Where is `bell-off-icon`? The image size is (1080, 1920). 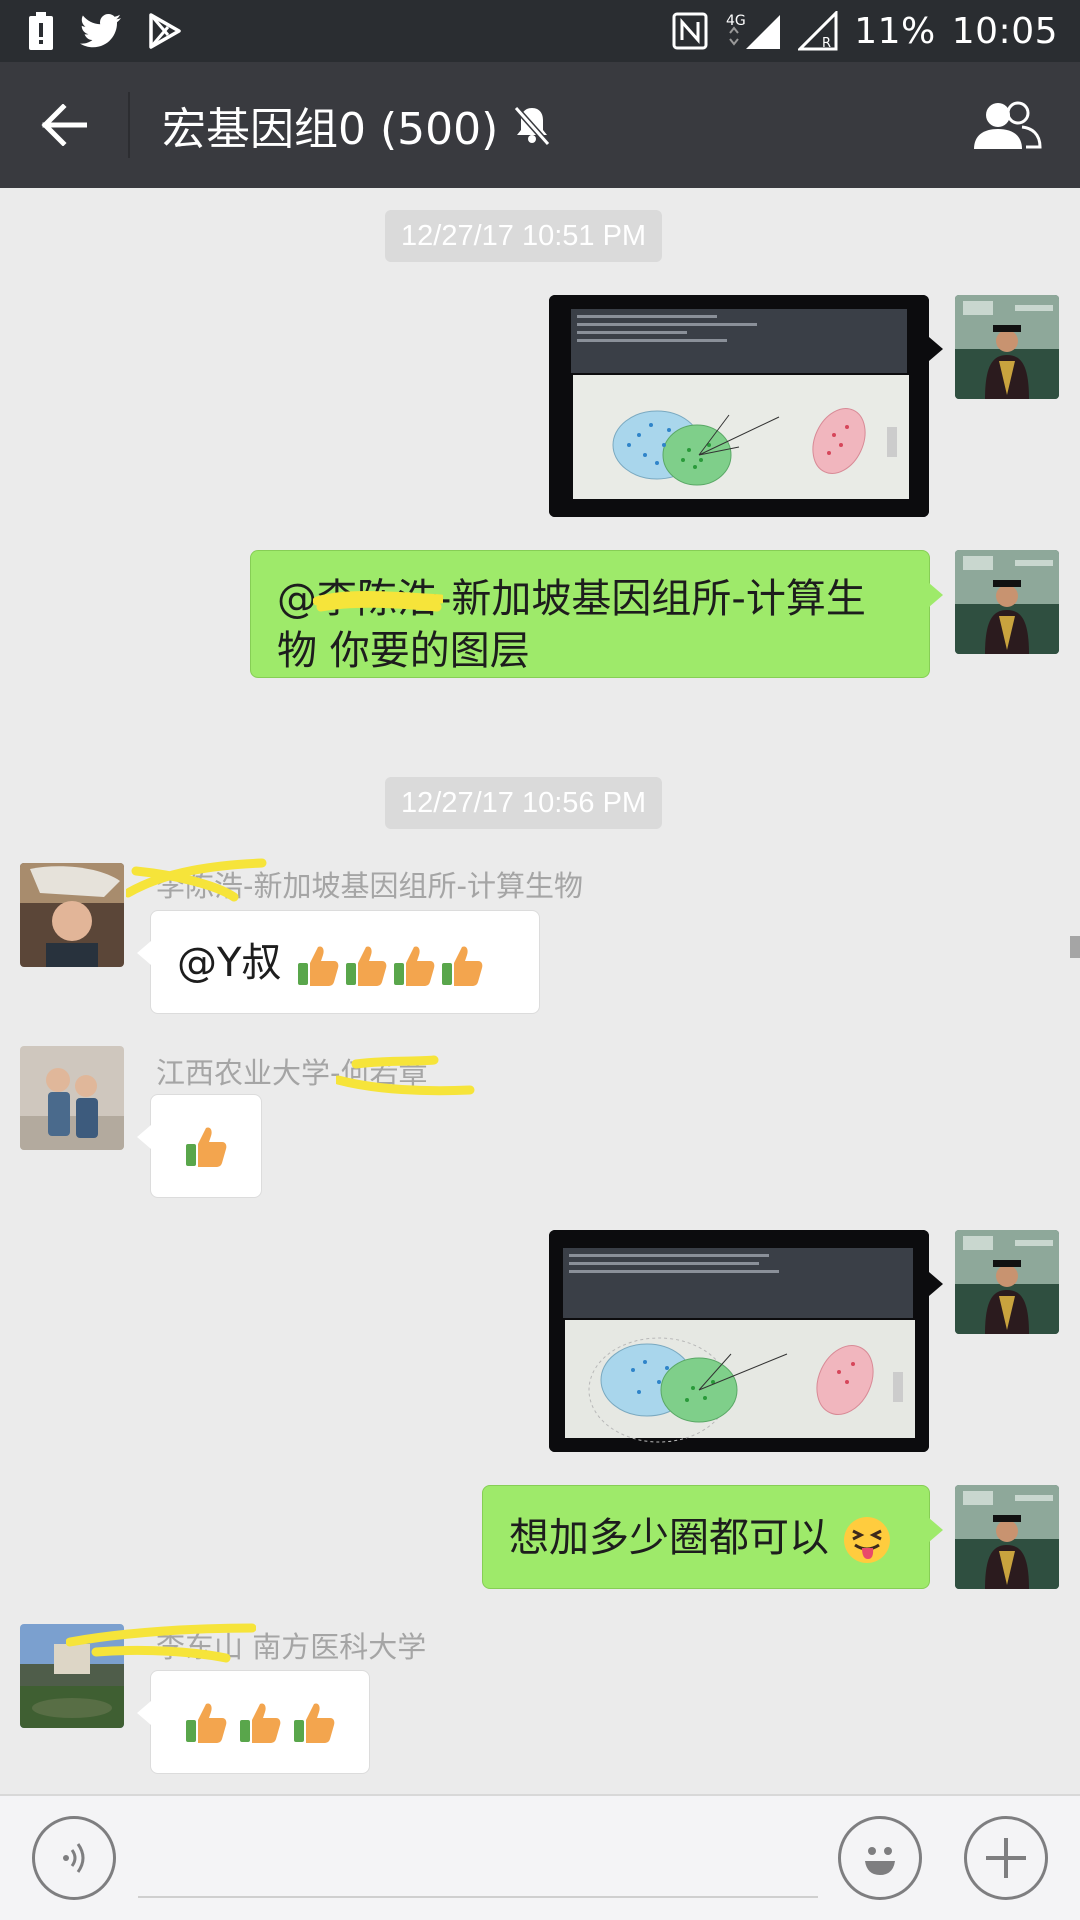 bell-off-icon is located at coordinates (532, 125).